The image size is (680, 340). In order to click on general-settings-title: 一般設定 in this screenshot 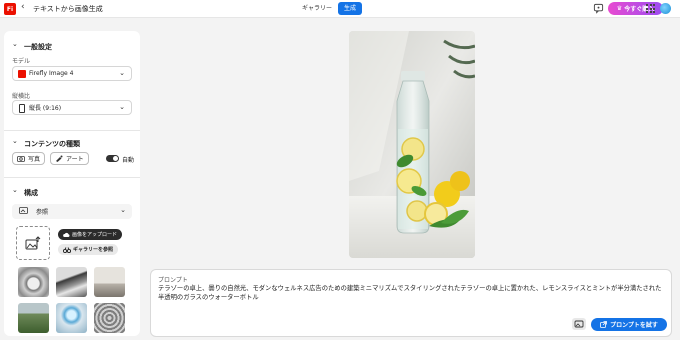, I will do `click(38, 47)`.